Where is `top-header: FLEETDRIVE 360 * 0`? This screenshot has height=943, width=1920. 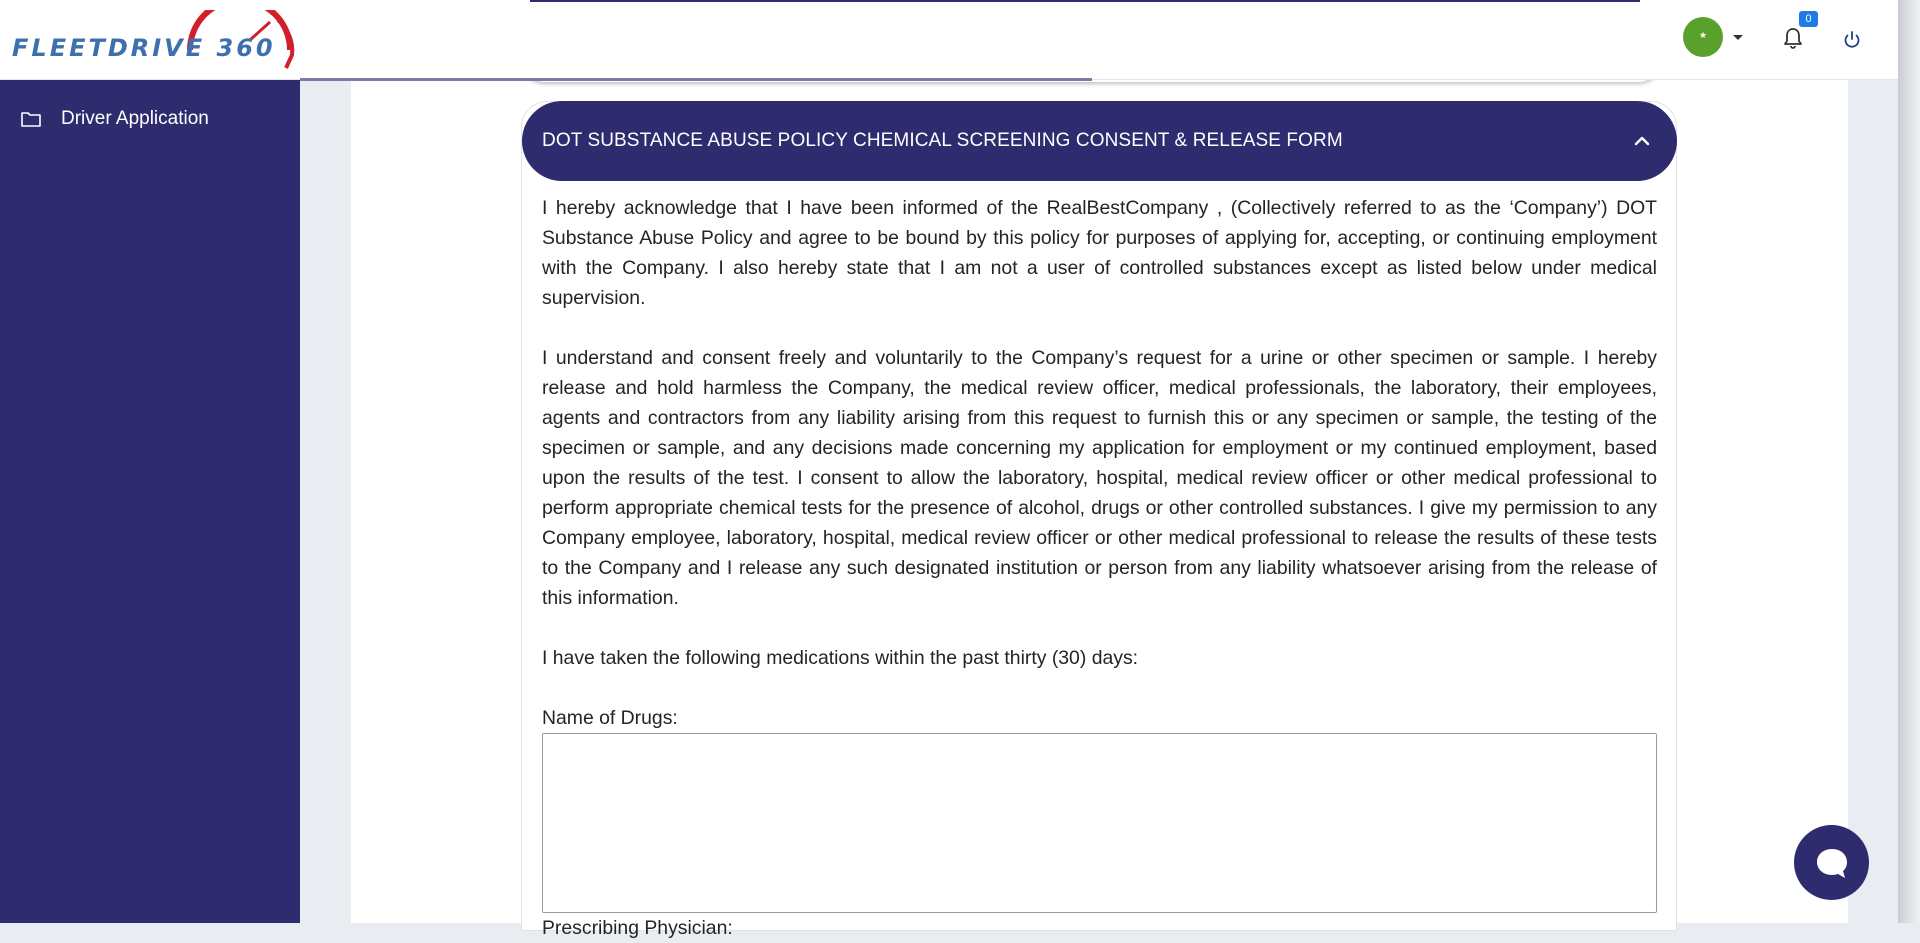 top-header: FLEETDRIVE 360 * 0 is located at coordinates (949, 40).